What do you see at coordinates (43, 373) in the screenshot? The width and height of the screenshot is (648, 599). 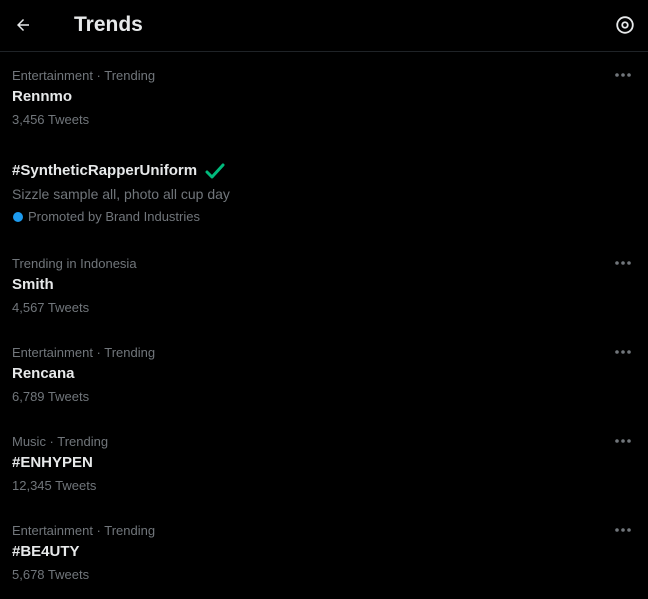 I see `trend-name: Rencana` at bounding box center [43, 373].